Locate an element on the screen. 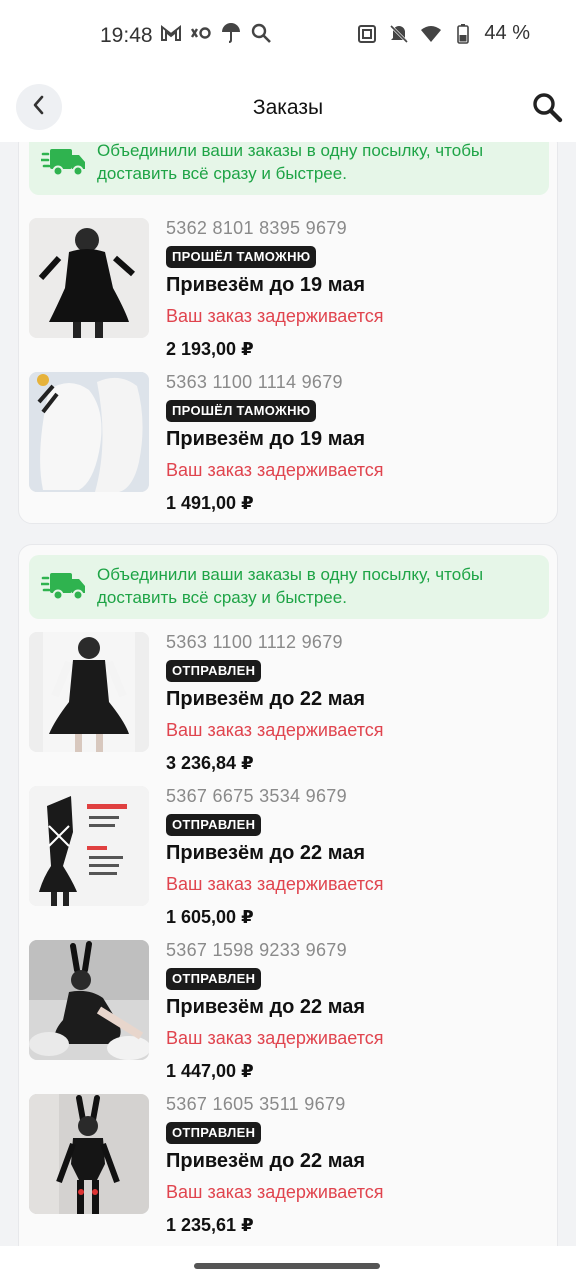 This screenshot has width=576, height=1280. order-price: 1 447,00 ₽ is located at coordinates (210, 1071).